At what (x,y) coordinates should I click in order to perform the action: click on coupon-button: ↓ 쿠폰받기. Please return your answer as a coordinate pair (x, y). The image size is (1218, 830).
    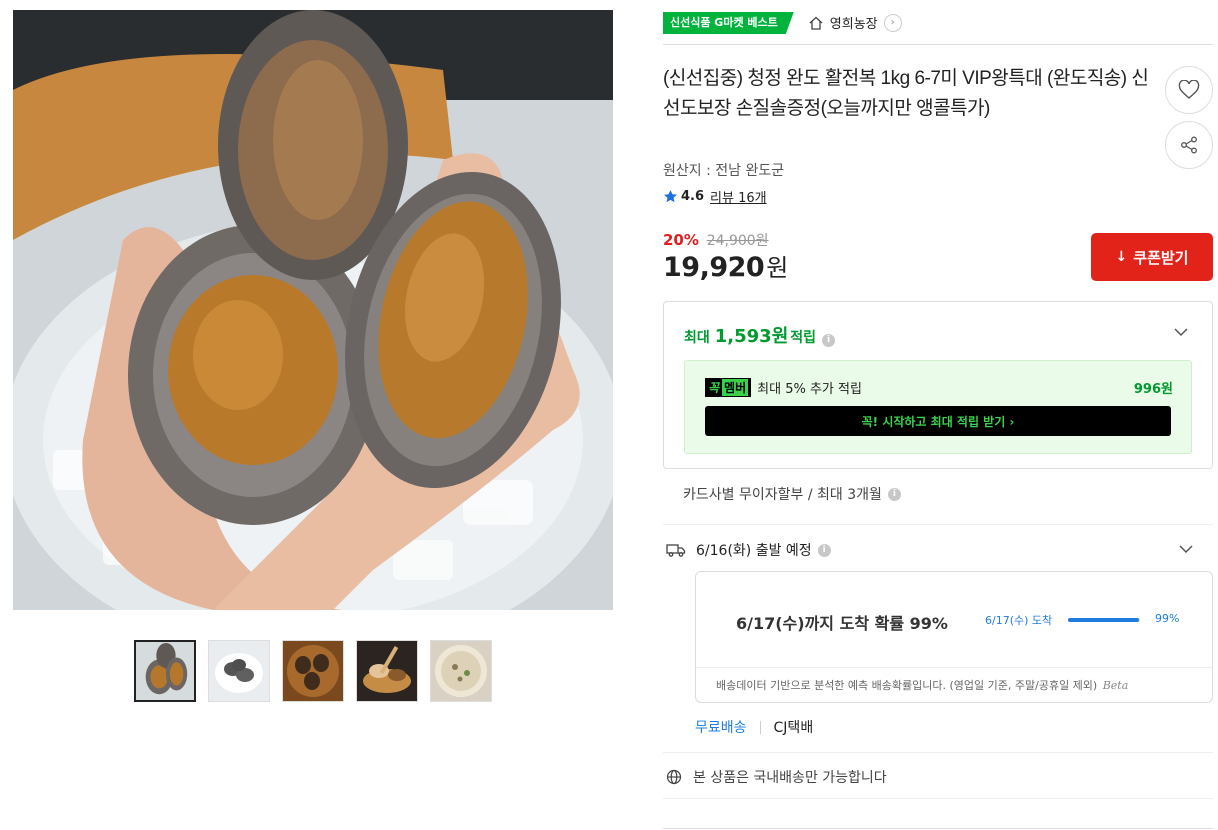
    Looking at the image, I should click on (1152, 257).